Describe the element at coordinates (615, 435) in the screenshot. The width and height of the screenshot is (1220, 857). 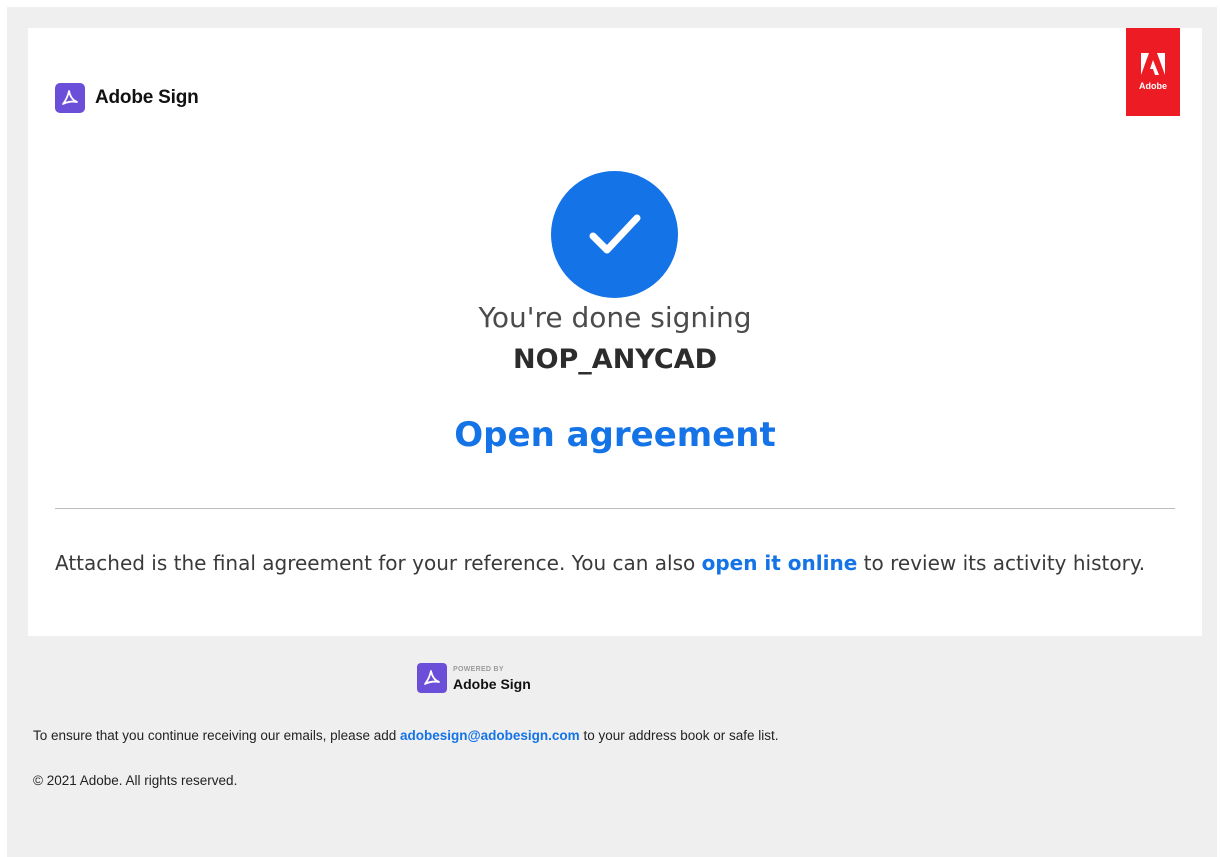
I see `open-agreement-link: Open agreement` at that location.